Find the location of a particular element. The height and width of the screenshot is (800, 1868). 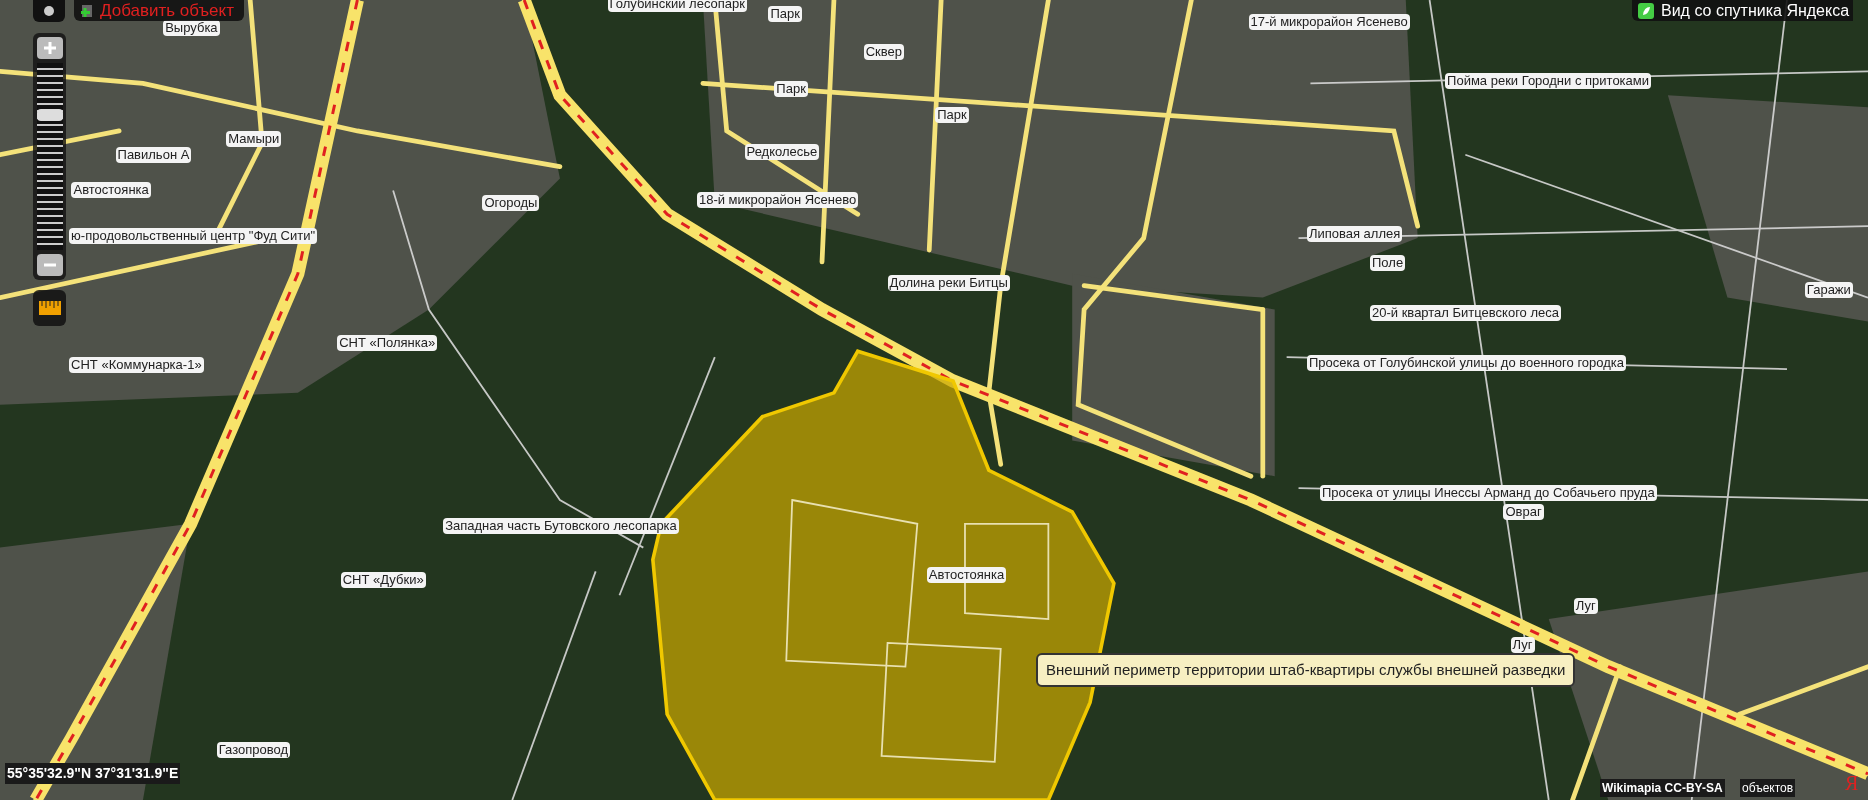

map-label: Просека от Голубинской улицы до военного городка is located at coordinates (1466, 363).